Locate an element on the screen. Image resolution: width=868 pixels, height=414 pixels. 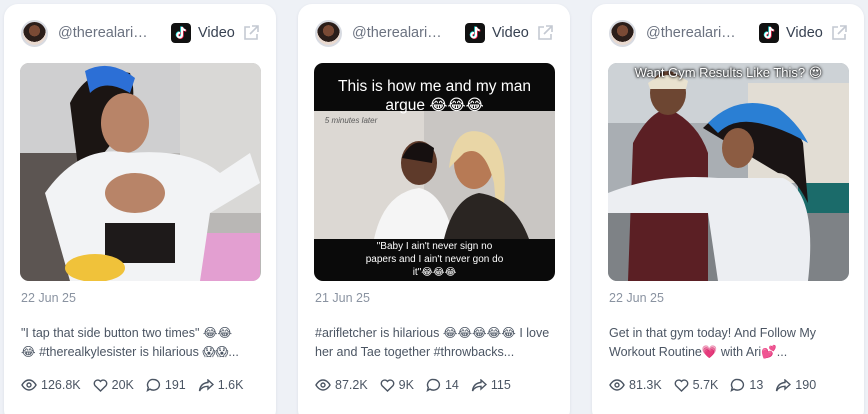
views-stat: 126.8K is located at coordinates (51, 385).